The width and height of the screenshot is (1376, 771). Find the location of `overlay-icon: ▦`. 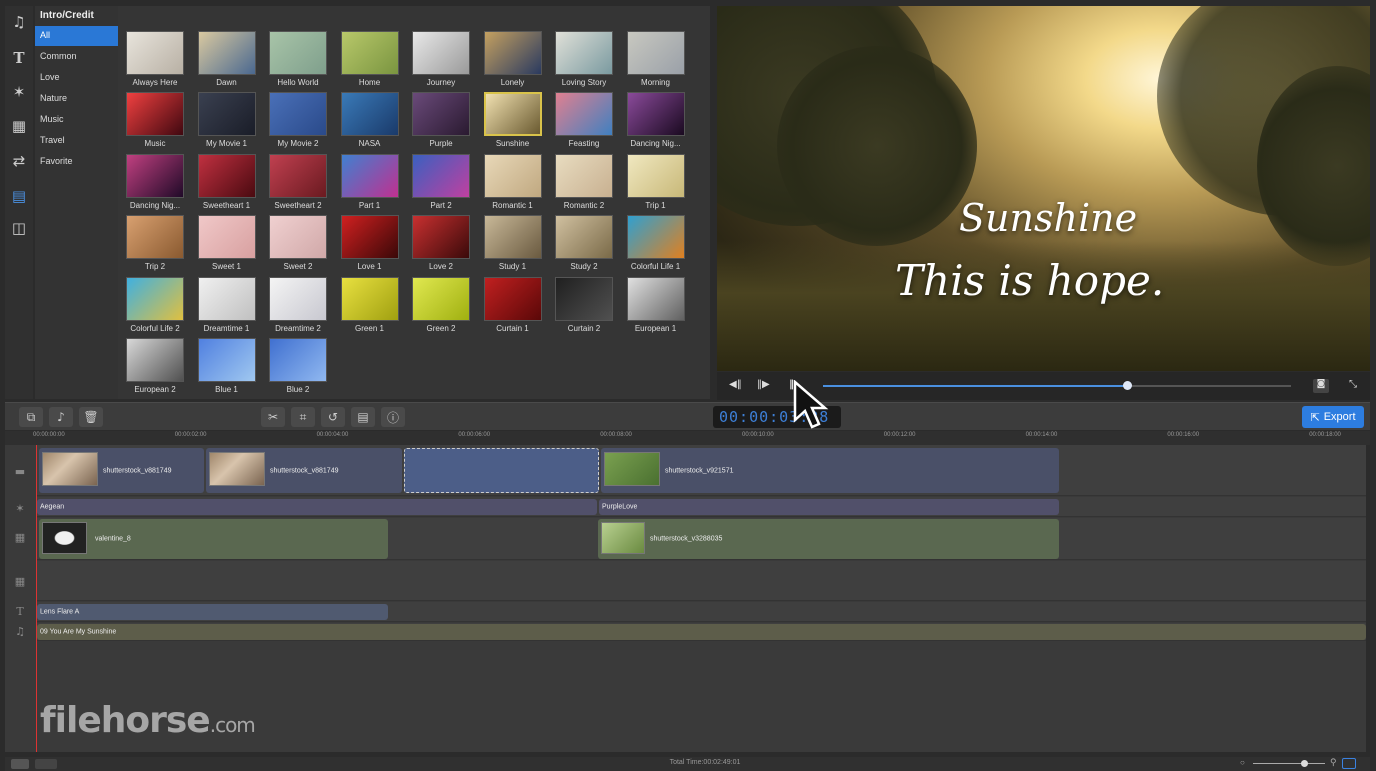

overlay-icon: ▦ is located at coordinates (19, 126).